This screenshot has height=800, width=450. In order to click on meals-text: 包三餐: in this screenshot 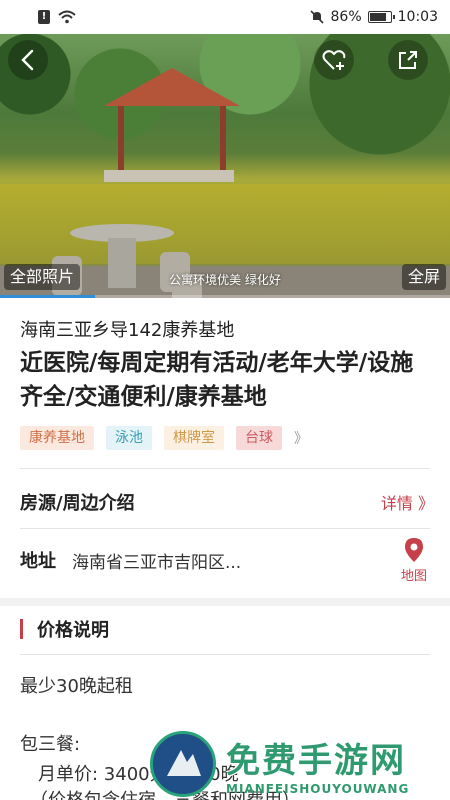, I will do `click(50, 744)`.